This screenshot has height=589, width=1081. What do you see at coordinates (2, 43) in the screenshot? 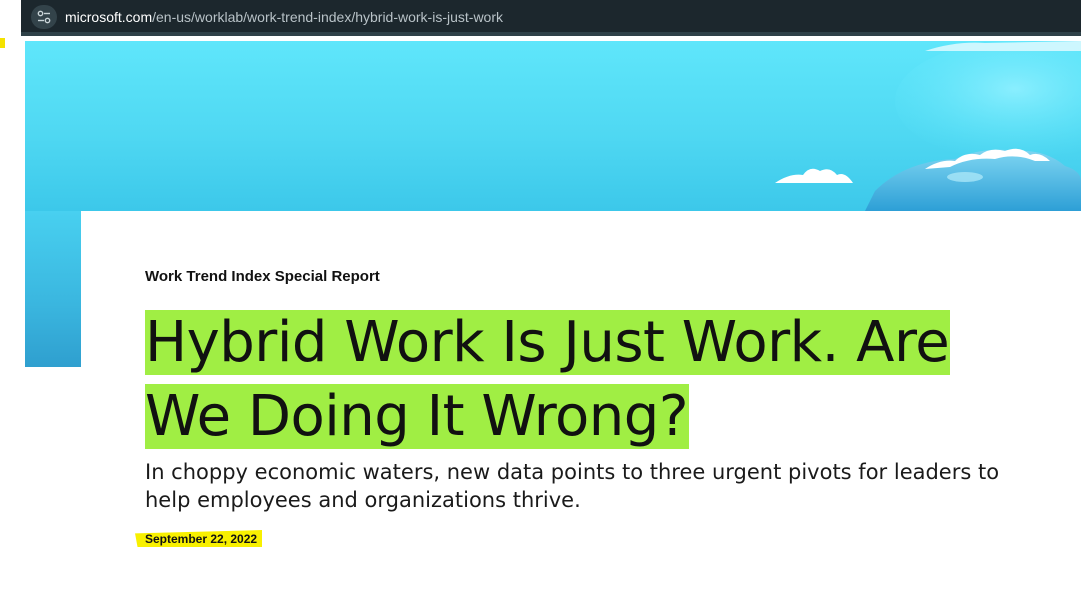
I see `highlight-marker` at bounding box center [2, 43].